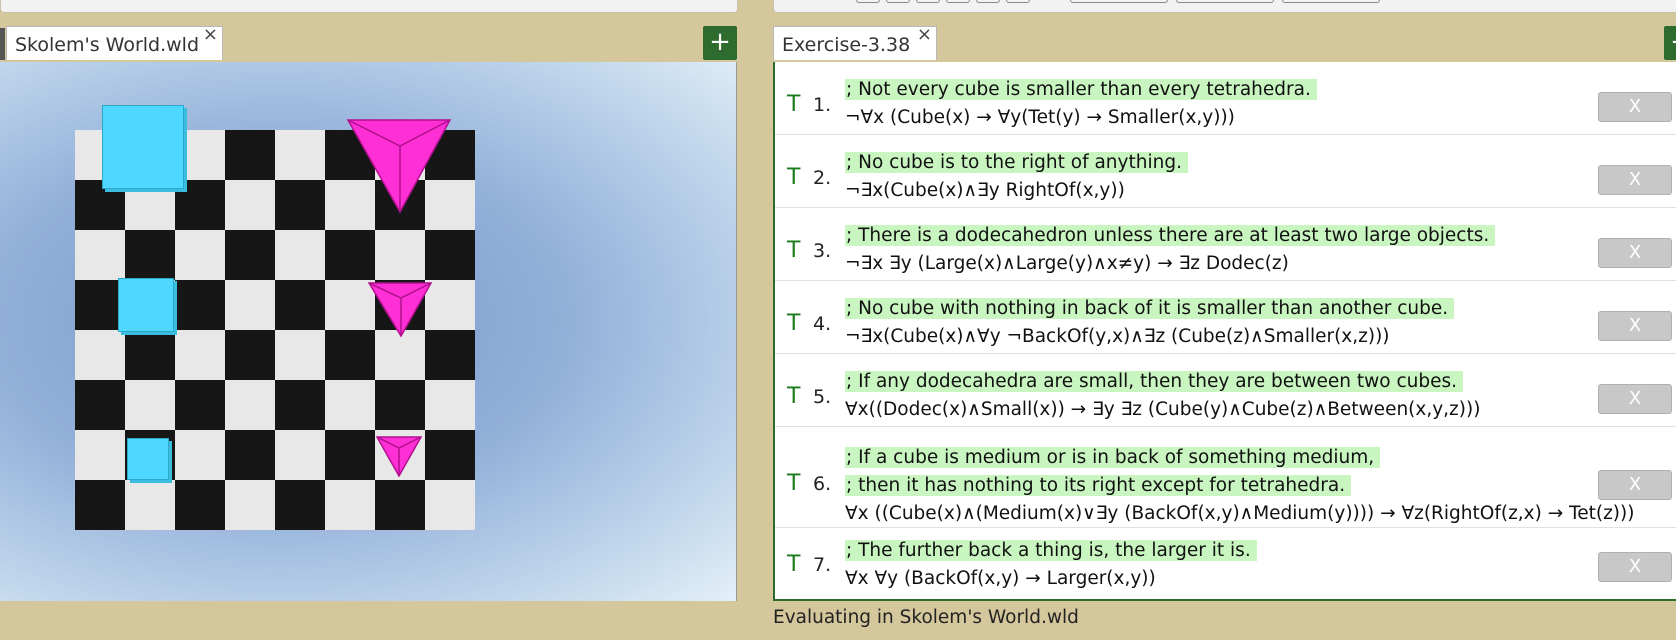 The image size is (1676, 640). What do you see at coordinates (2, 44) in the screenshot?
I see `panel-edge-handle` at bounding box center [2, 44].